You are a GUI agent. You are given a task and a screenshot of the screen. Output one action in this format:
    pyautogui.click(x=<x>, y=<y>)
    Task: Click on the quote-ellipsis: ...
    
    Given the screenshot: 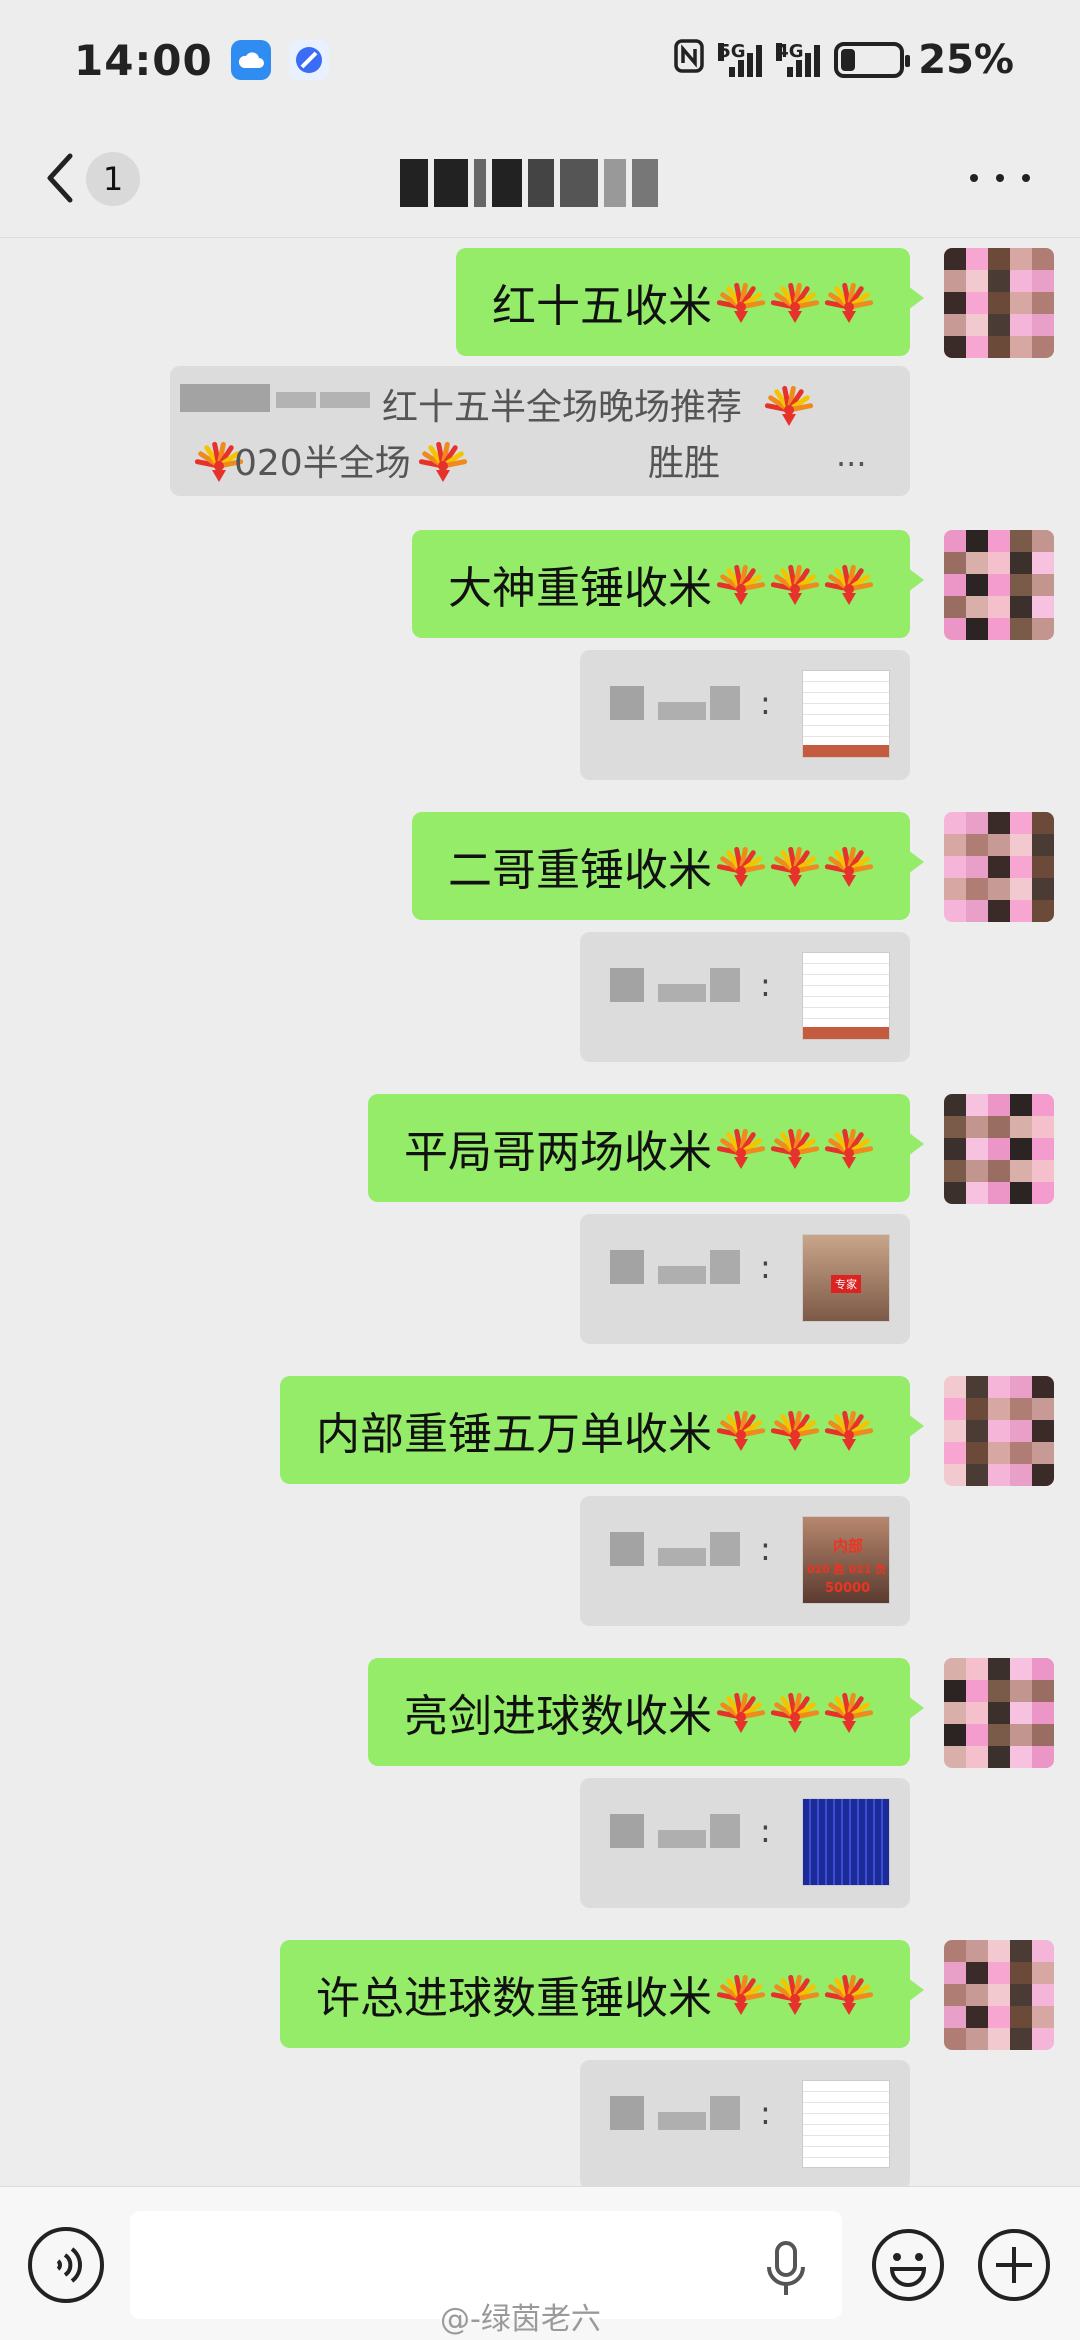 What is the action you would take?
    pyautogui.click(x=851, y=455)
    